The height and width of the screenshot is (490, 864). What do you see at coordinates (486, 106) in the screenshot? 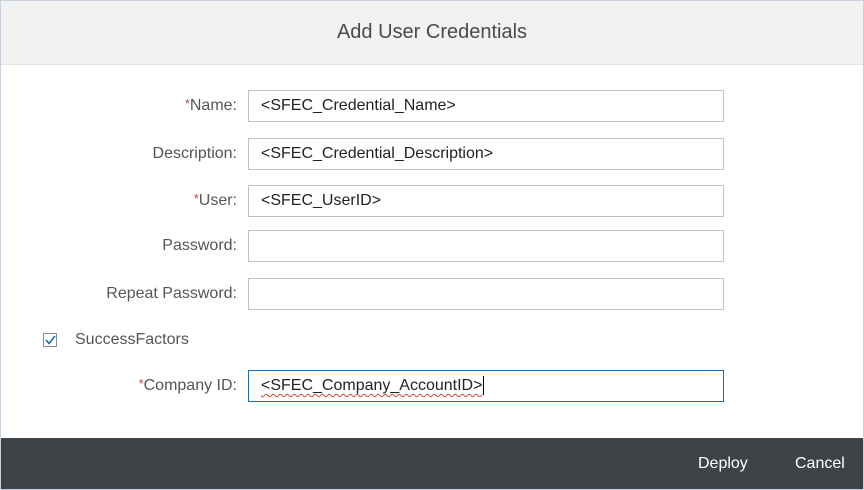
I see `name-input: <SFEC_Credential_Name>` at bounding box center [486, 106].